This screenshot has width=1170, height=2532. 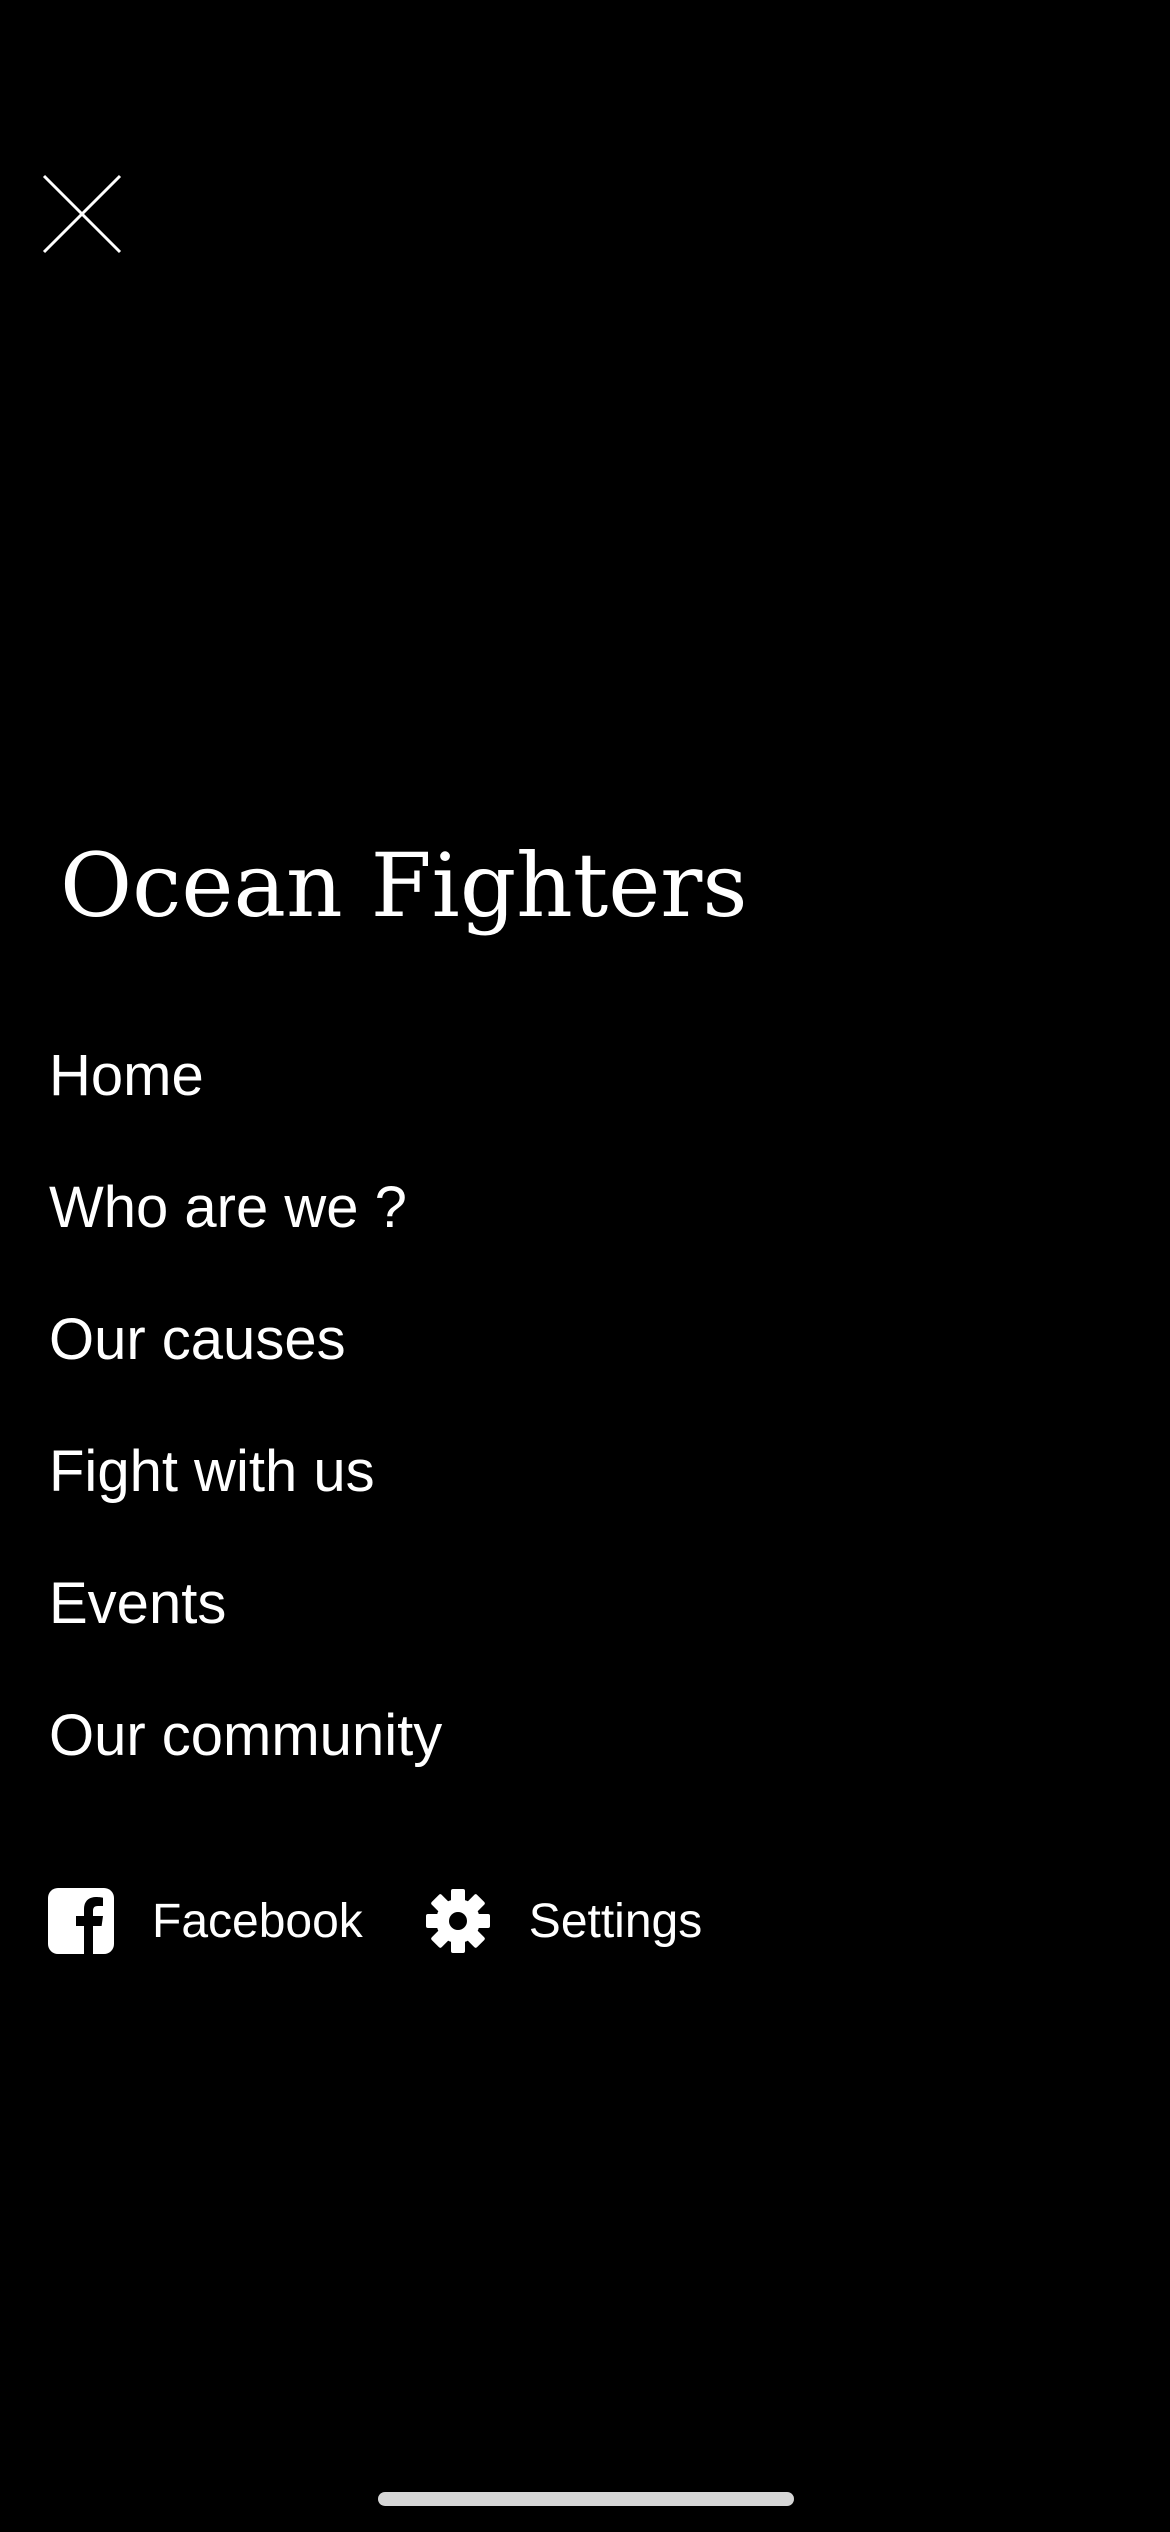 I want to click on footer-links: Facebook Settings, so click(x=406, y=1921).